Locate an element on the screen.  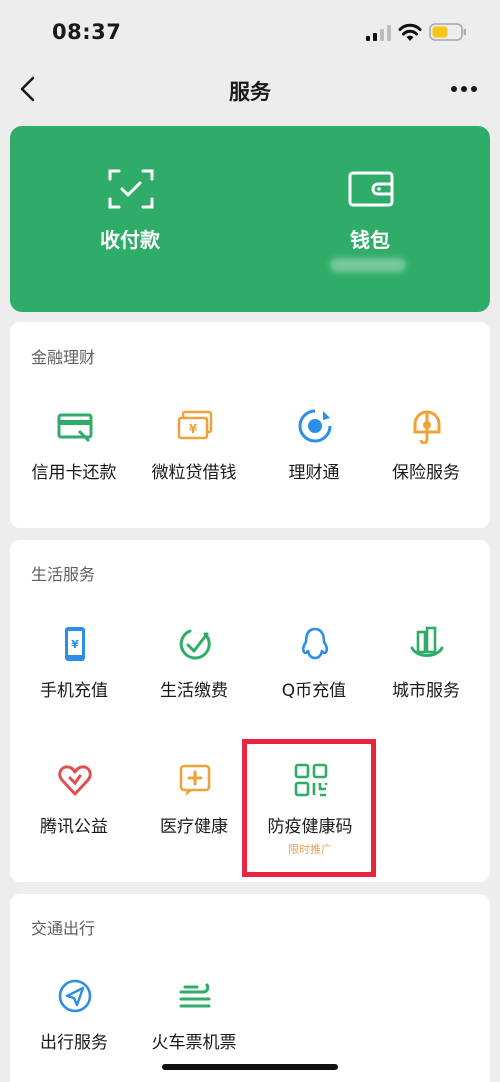
train-flight-ticket-label: 火车票机票 is located at coordinates (194, 1043).